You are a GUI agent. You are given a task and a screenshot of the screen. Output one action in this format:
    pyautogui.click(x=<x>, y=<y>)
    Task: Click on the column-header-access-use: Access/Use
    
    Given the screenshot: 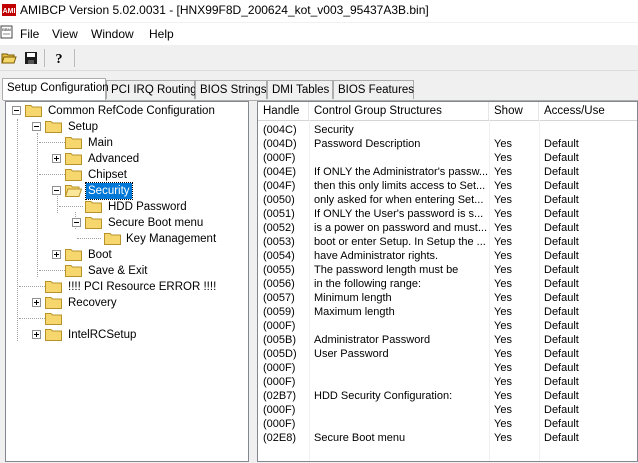 What is the action you would take?
    pyautogui.click(x=588, y=111)
    